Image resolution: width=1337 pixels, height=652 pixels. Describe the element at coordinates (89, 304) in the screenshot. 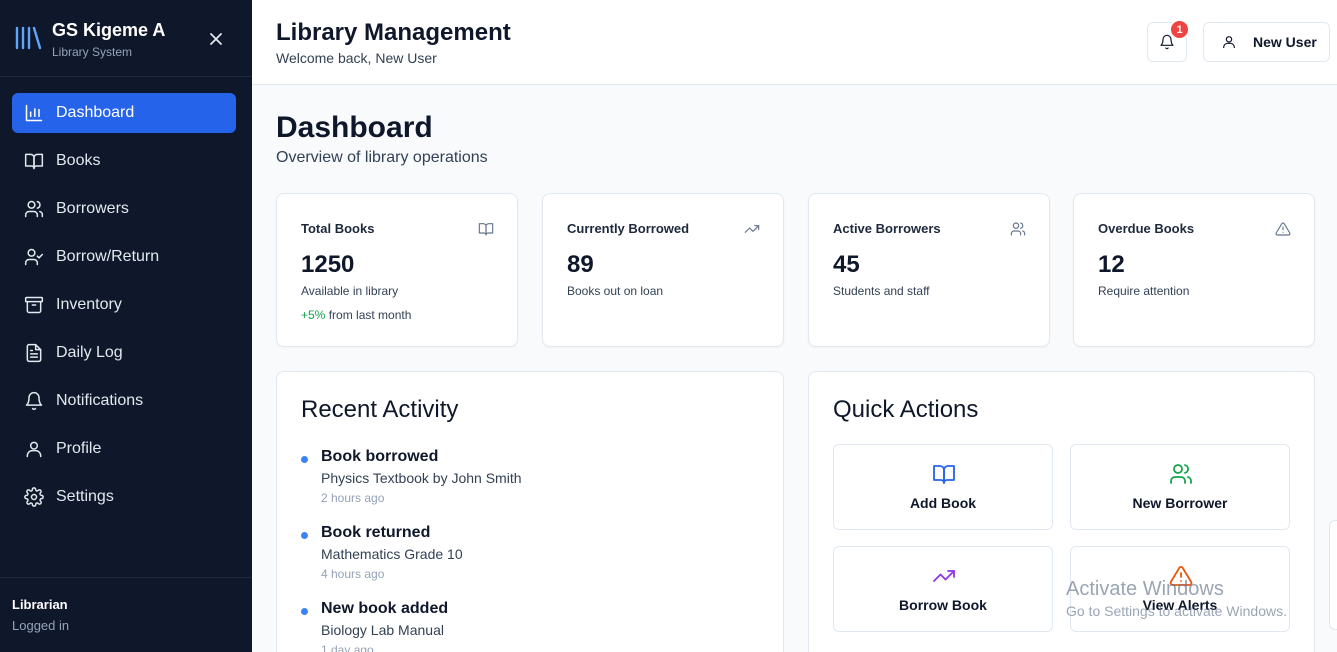

I see `sidebar-item-label: Inventory` at that location.